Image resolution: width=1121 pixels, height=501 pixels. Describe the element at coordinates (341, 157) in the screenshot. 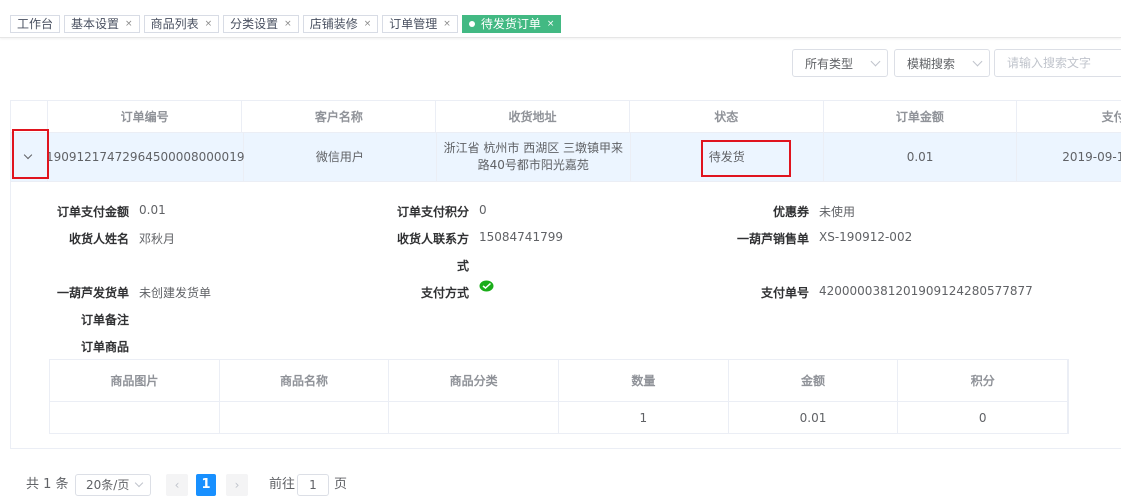

I see `customer-cell: 微信用户` at that location.